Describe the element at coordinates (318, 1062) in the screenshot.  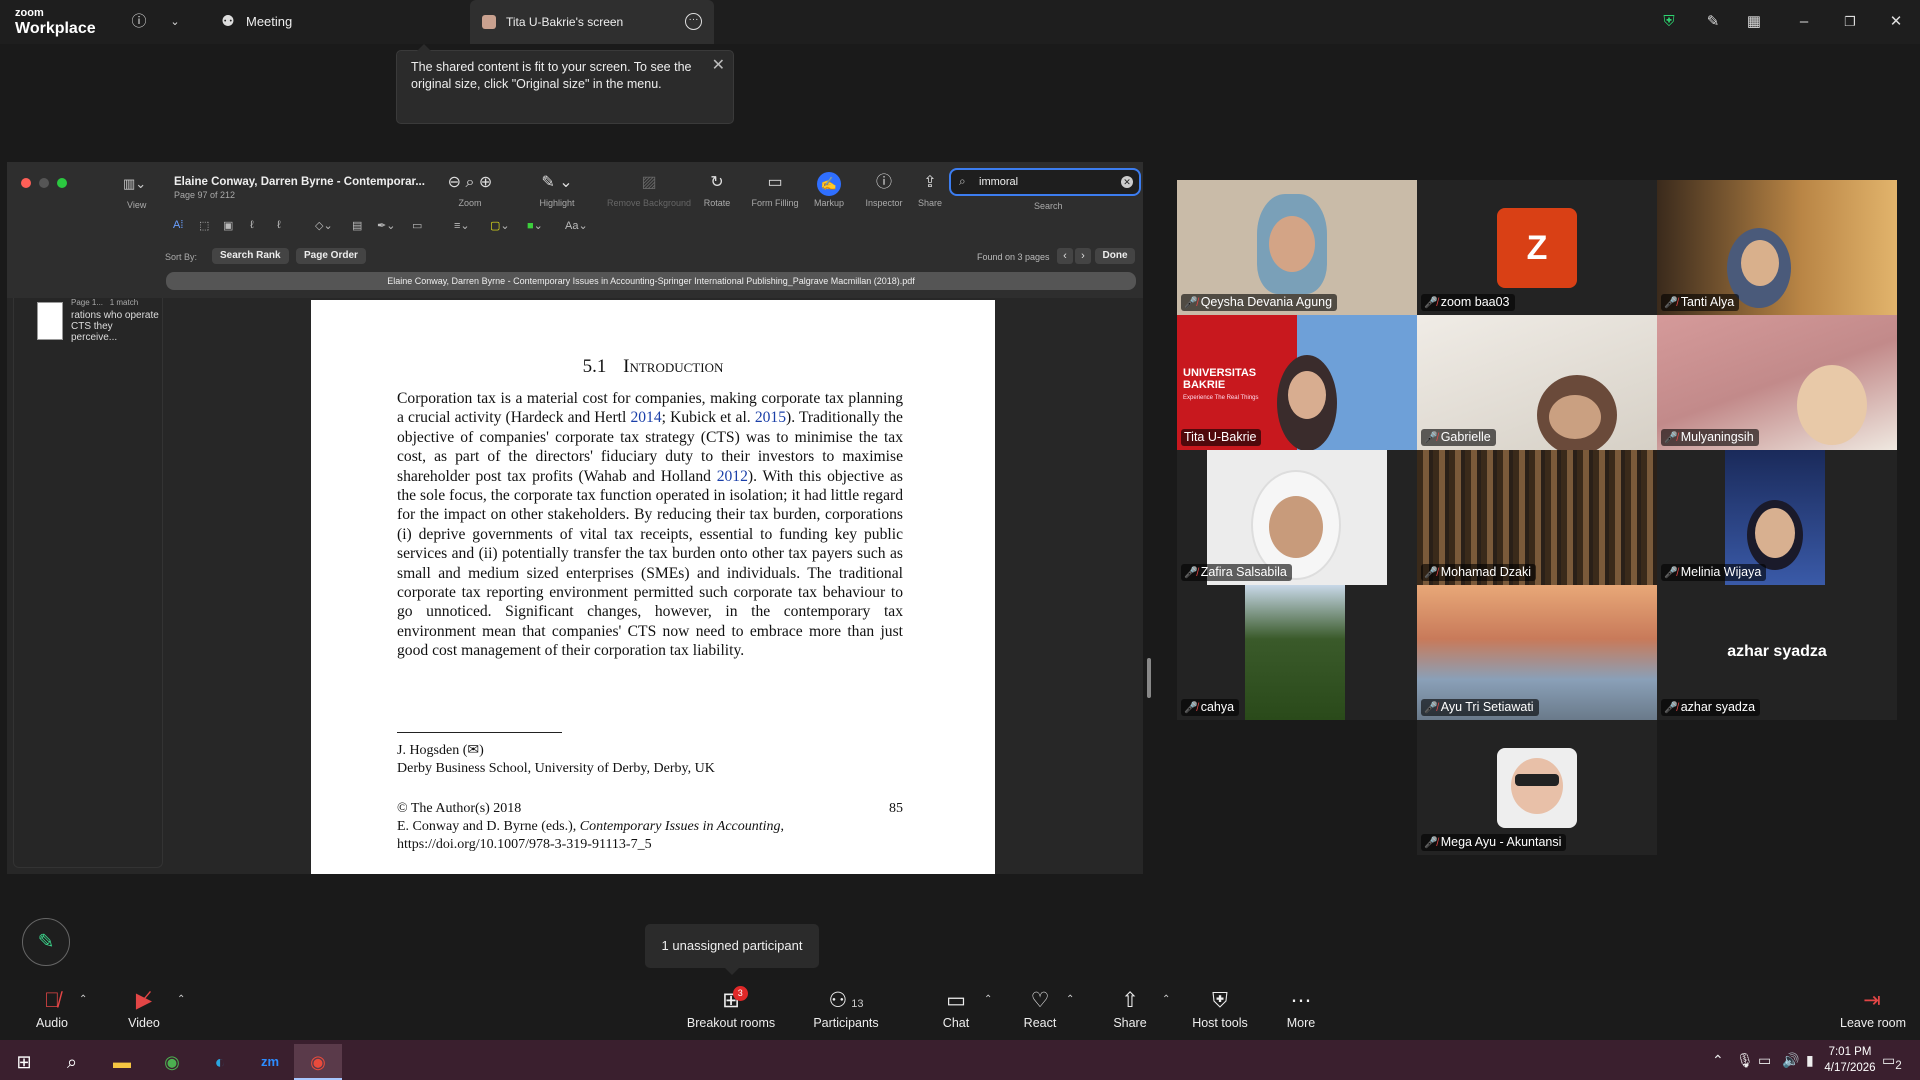
I see `chrome-active-icon: ◉` at that location.